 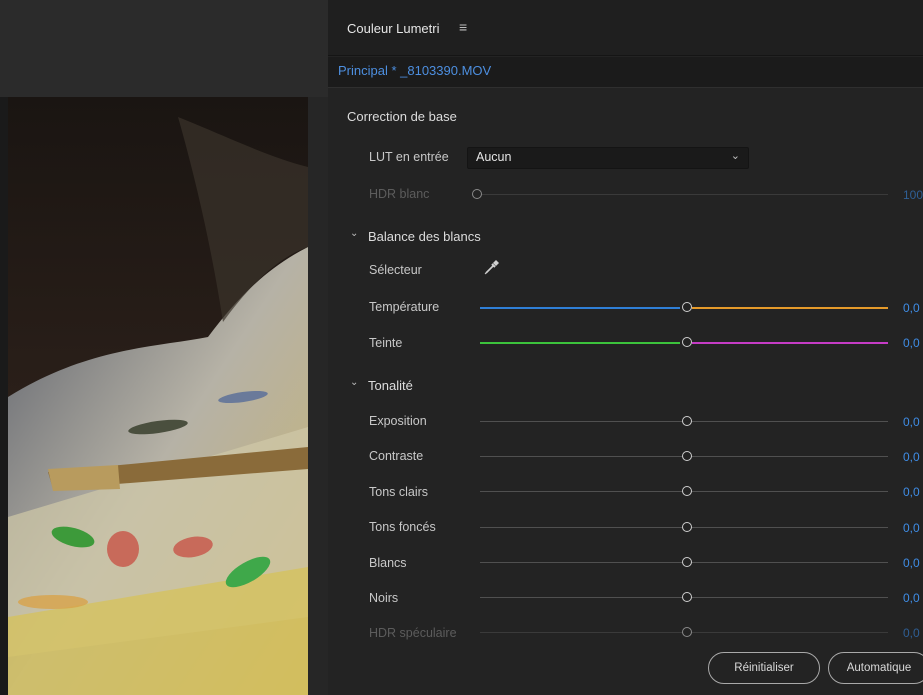 What do you see at coordinates (402, 527) in the screenshot?
I see `shadows-label: Tons foncés` at bounding box center [402, 527].